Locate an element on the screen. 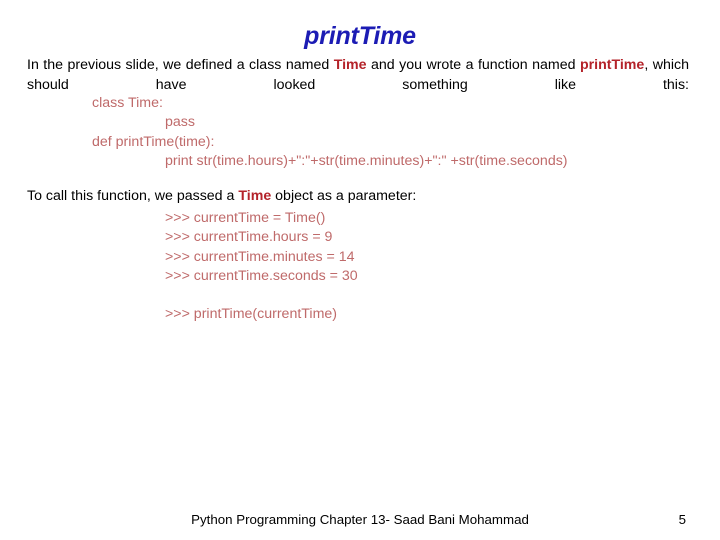  page-number: 5 is located at coordinates (682, 519).